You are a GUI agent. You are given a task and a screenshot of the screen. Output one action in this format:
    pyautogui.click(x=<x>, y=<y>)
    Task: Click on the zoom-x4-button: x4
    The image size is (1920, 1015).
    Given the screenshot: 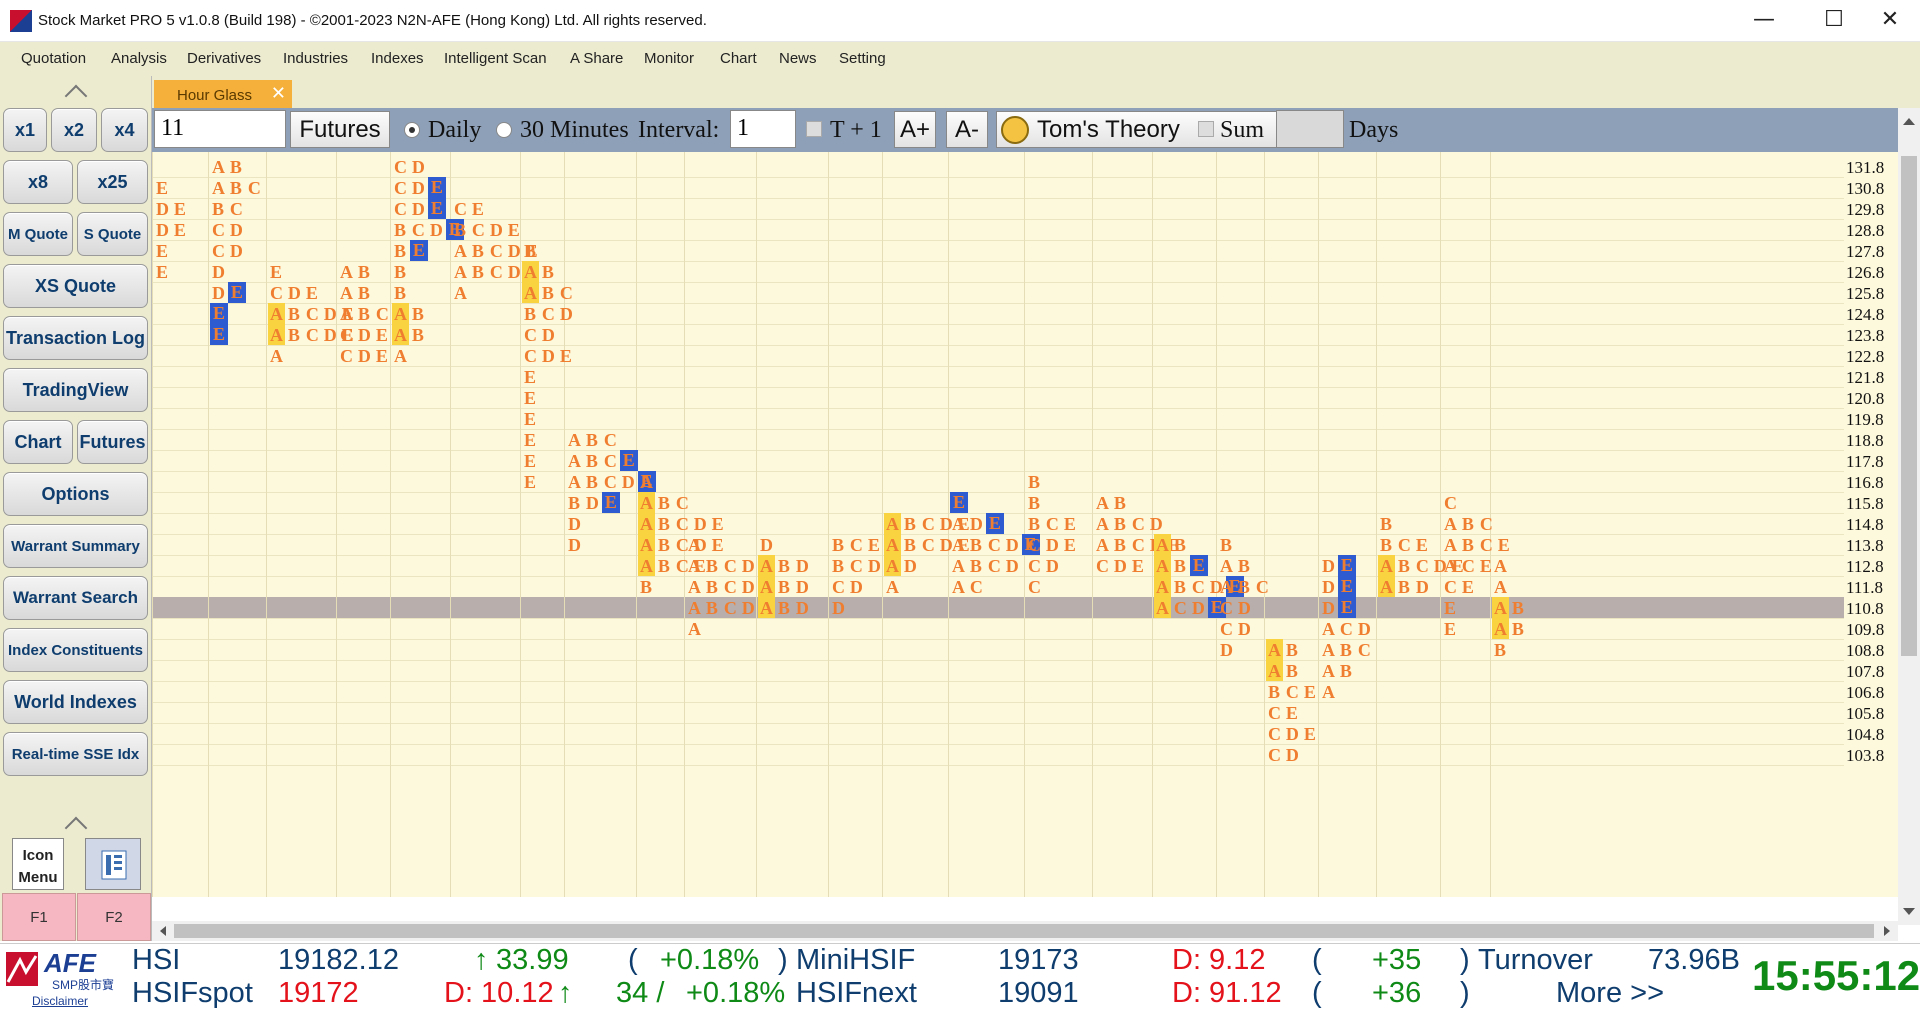 What is the action you would take?
    pyautogui.click(x=124, y=130)
    